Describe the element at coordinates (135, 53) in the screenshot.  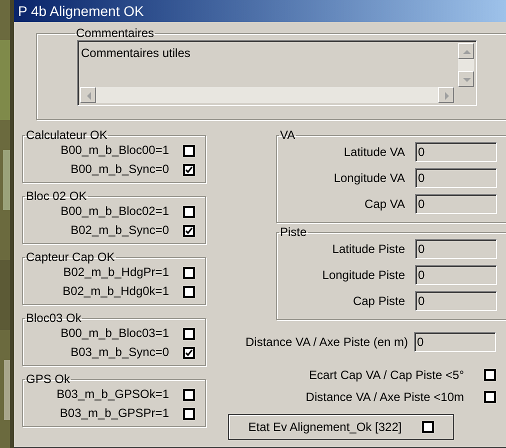
I see `comments-text: Commentaires utiles` at that location.